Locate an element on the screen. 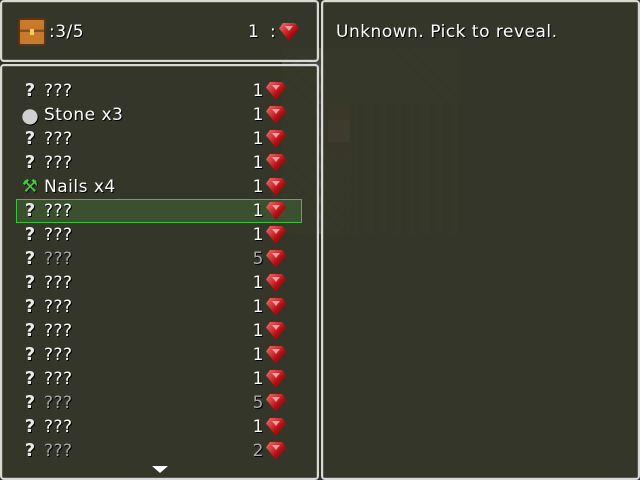 The height and width of the screenshot is (480, 640). help-text: Unknown. Pick to reveal. is located at coordinates (447, 32).